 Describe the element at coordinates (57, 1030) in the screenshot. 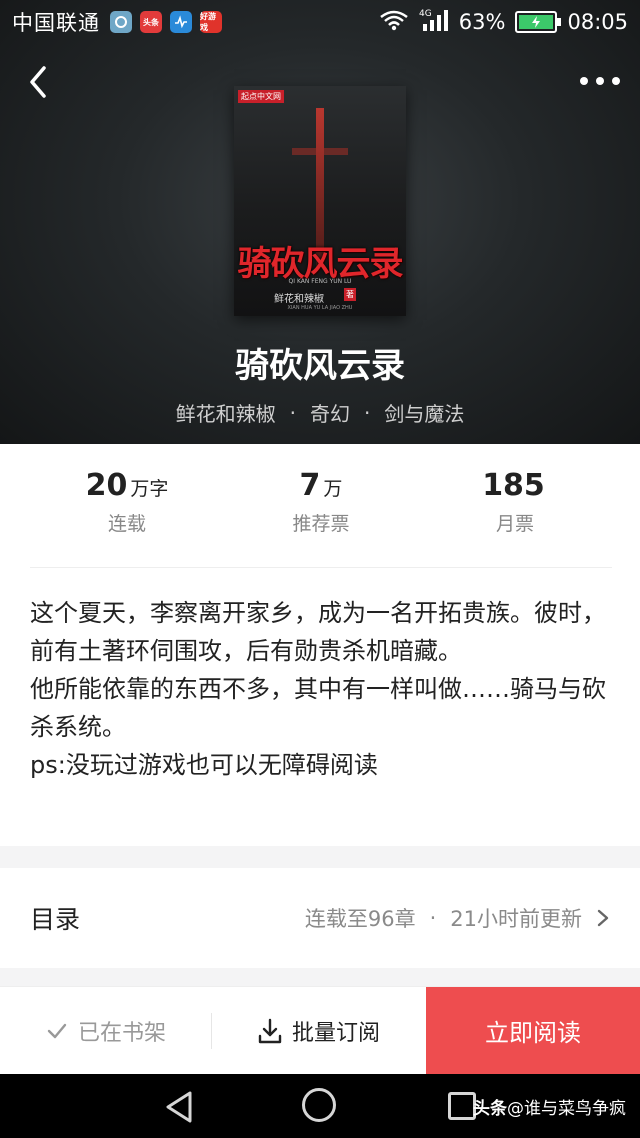

I see `check-icon` at that location.